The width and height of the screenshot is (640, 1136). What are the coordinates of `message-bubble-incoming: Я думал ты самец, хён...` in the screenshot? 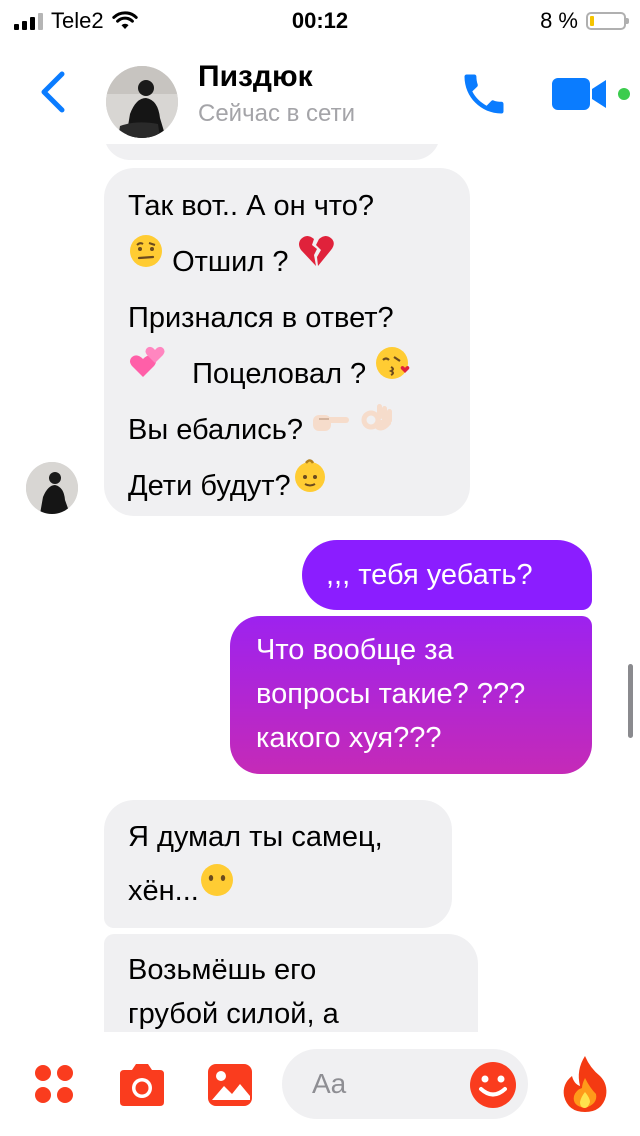 It's located at (278, 864).